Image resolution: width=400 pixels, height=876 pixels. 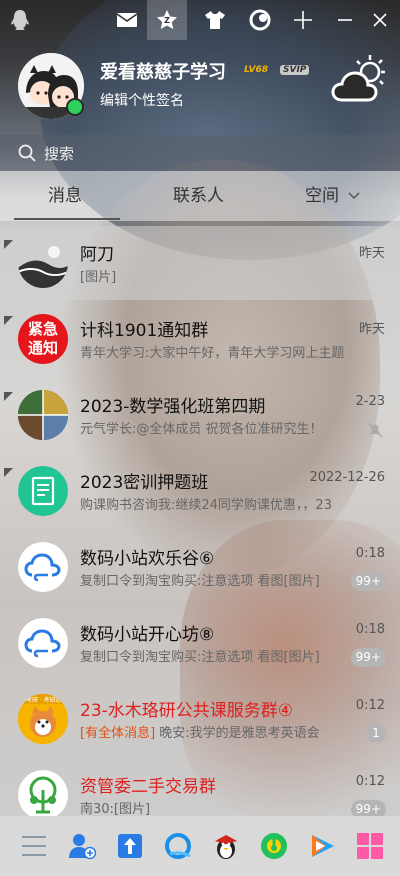 What do you see at coordinates (27, 153) in the screenshot?
I see `search-icon` at bounding box center [27, 153].